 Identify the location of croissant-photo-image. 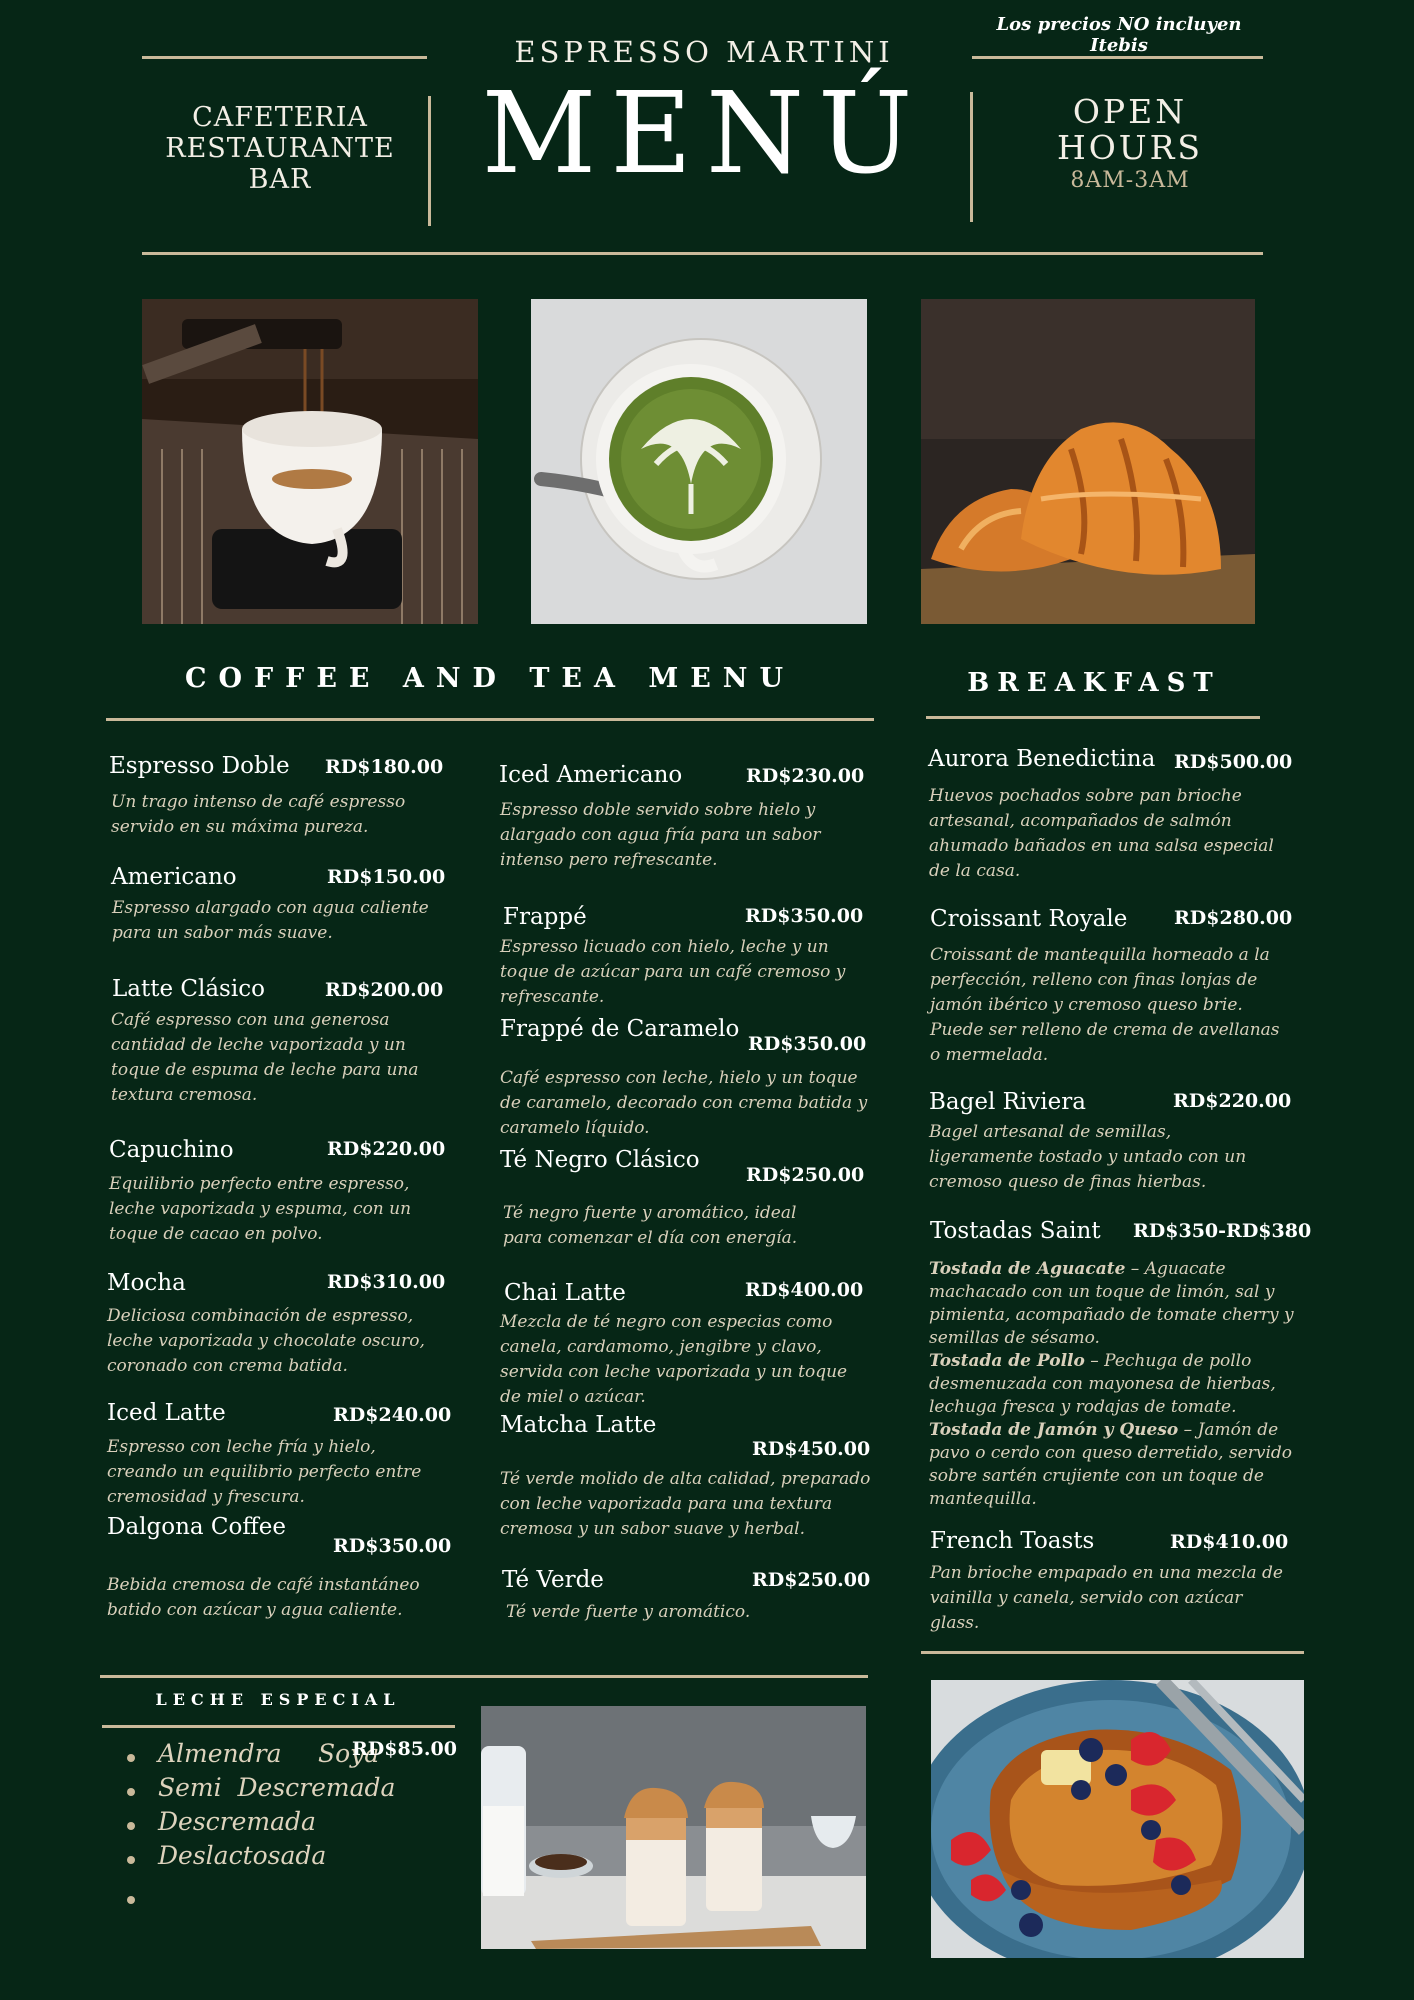
(1088, 461).